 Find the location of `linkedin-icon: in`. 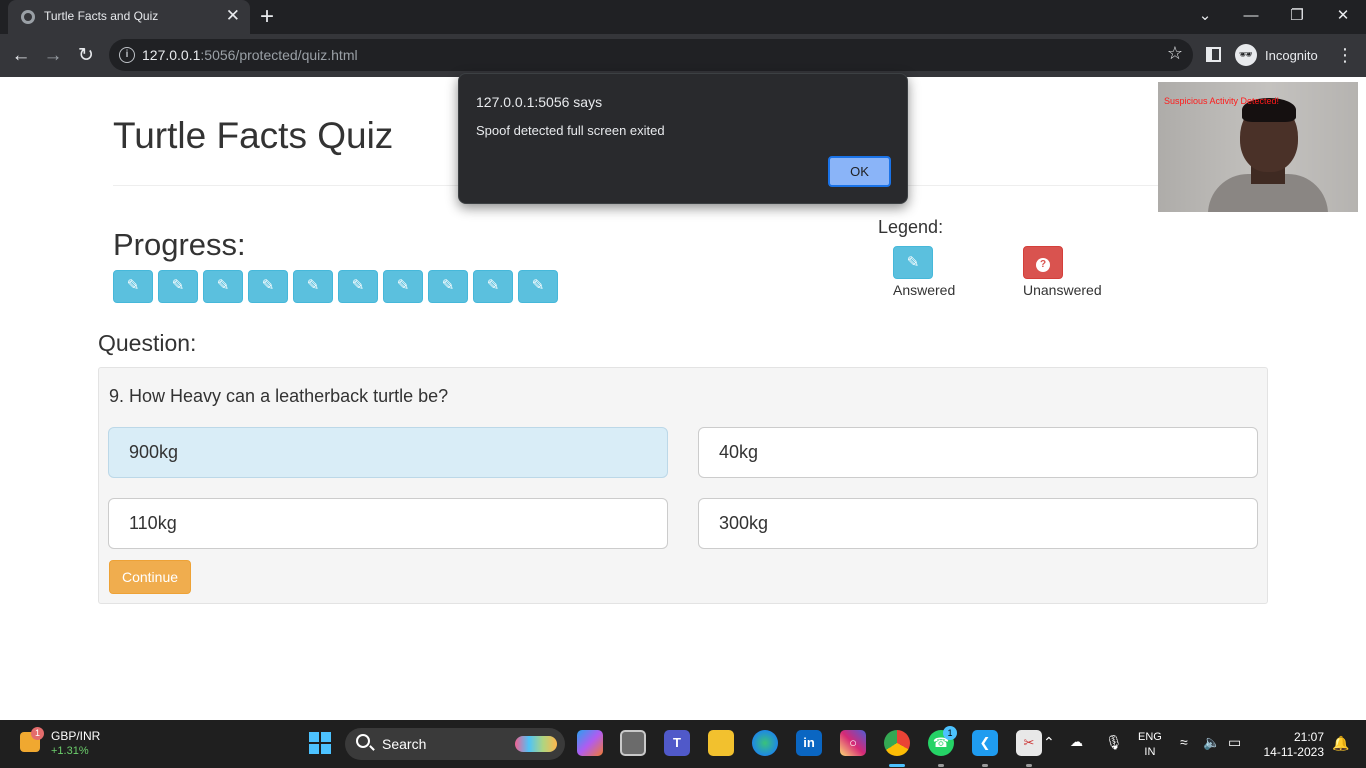

linkedin-icon: in is located at coordinates (809, 743).